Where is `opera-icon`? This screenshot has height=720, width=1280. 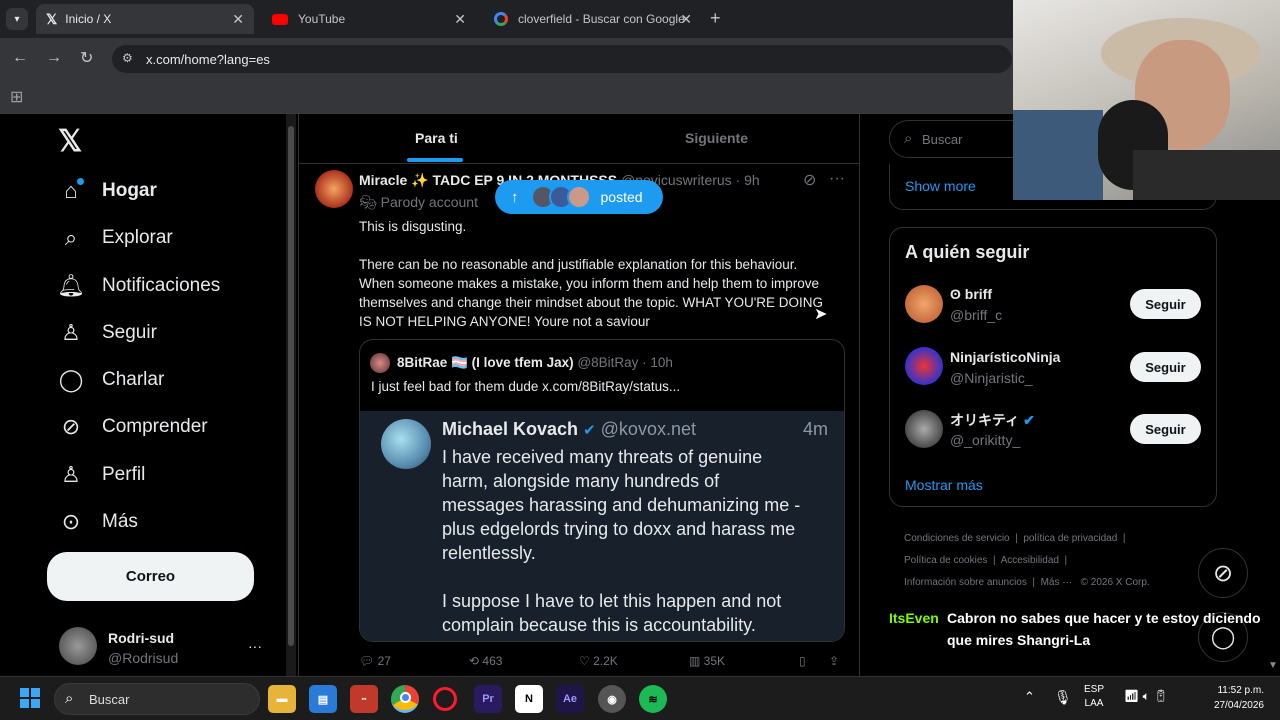
opera-icon is located at coordinates (445, 699).